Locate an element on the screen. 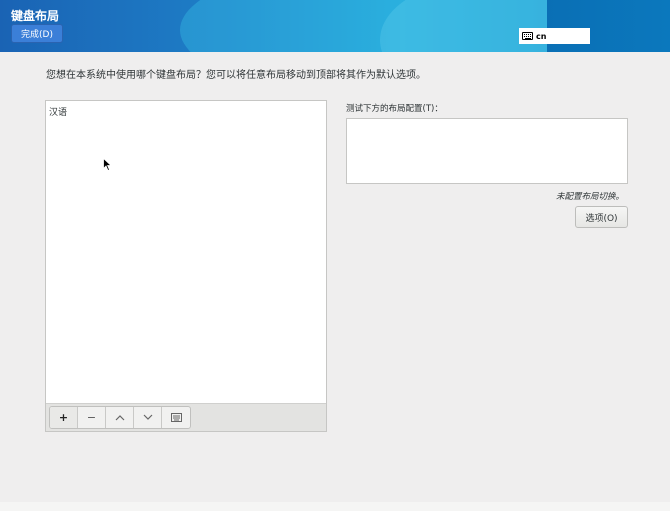 The image size is (670, 511). keyboard-preview-icon is located at coordinates (176, 417).